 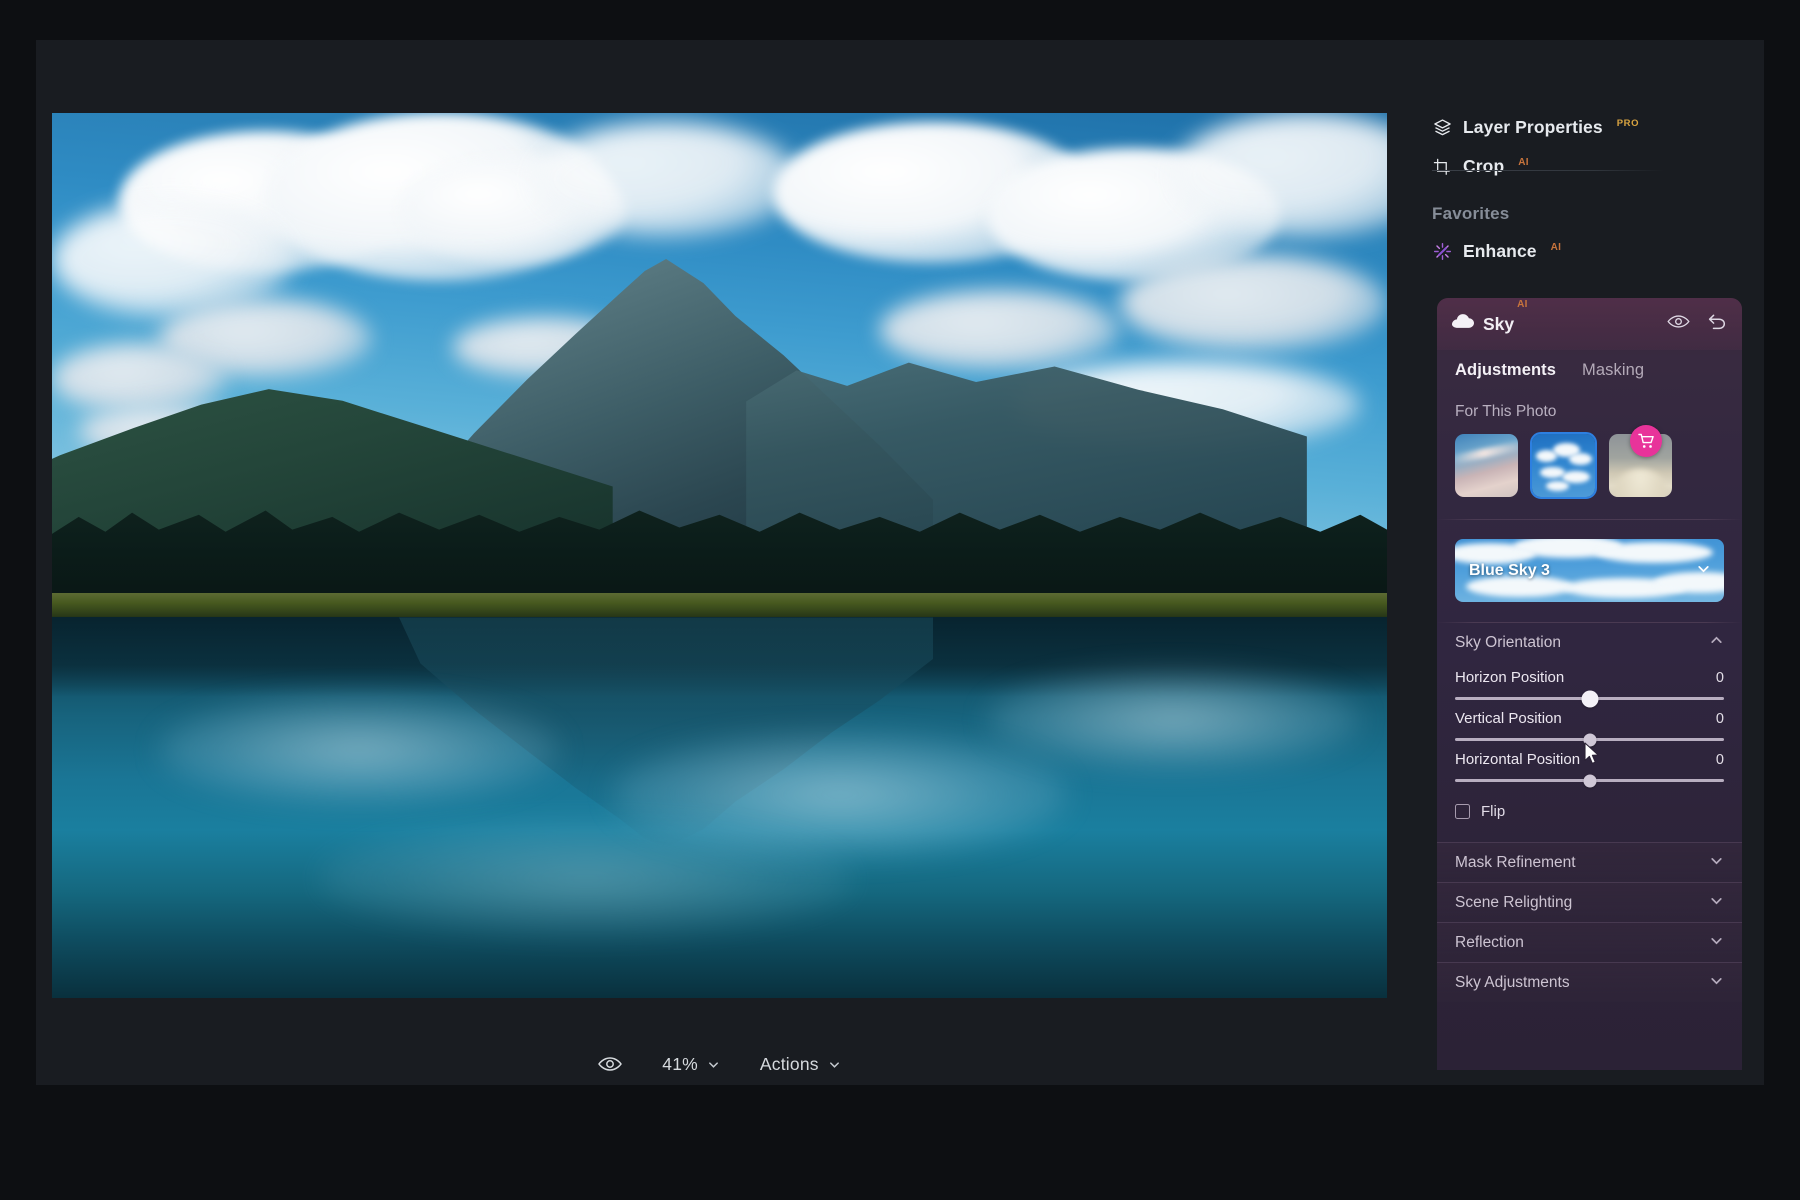 I want to click on window-frame-left, so click(x=18, y=600).